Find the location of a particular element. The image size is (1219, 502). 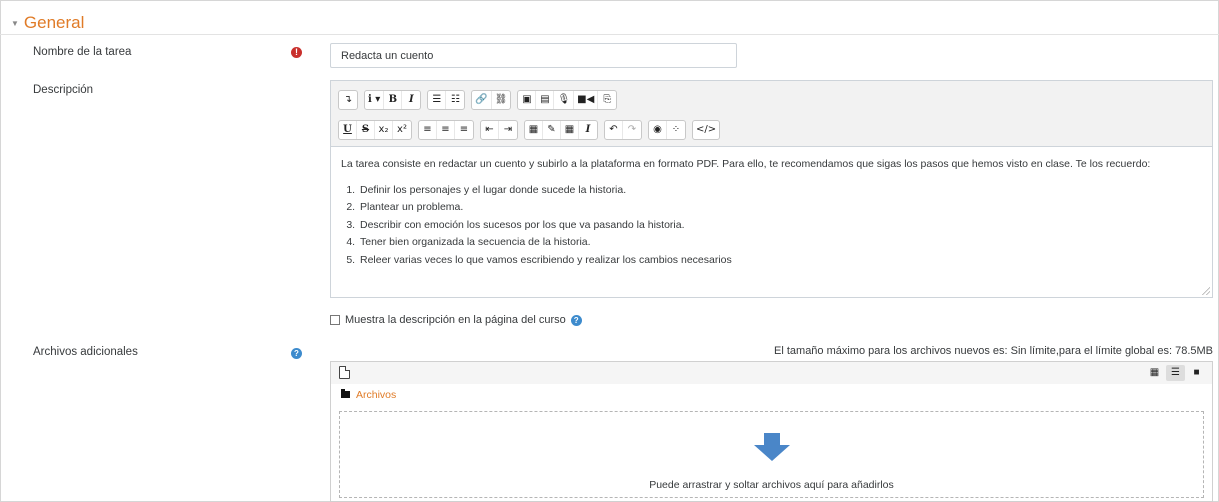

toolbar-button: ⎘ is located at coordinates (607, 100).